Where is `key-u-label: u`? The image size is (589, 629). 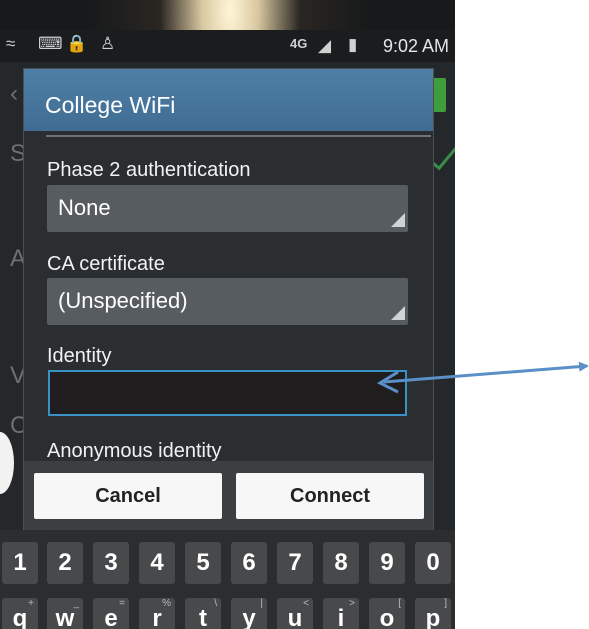
key-u-label: u is located at coordinates (295, 617).